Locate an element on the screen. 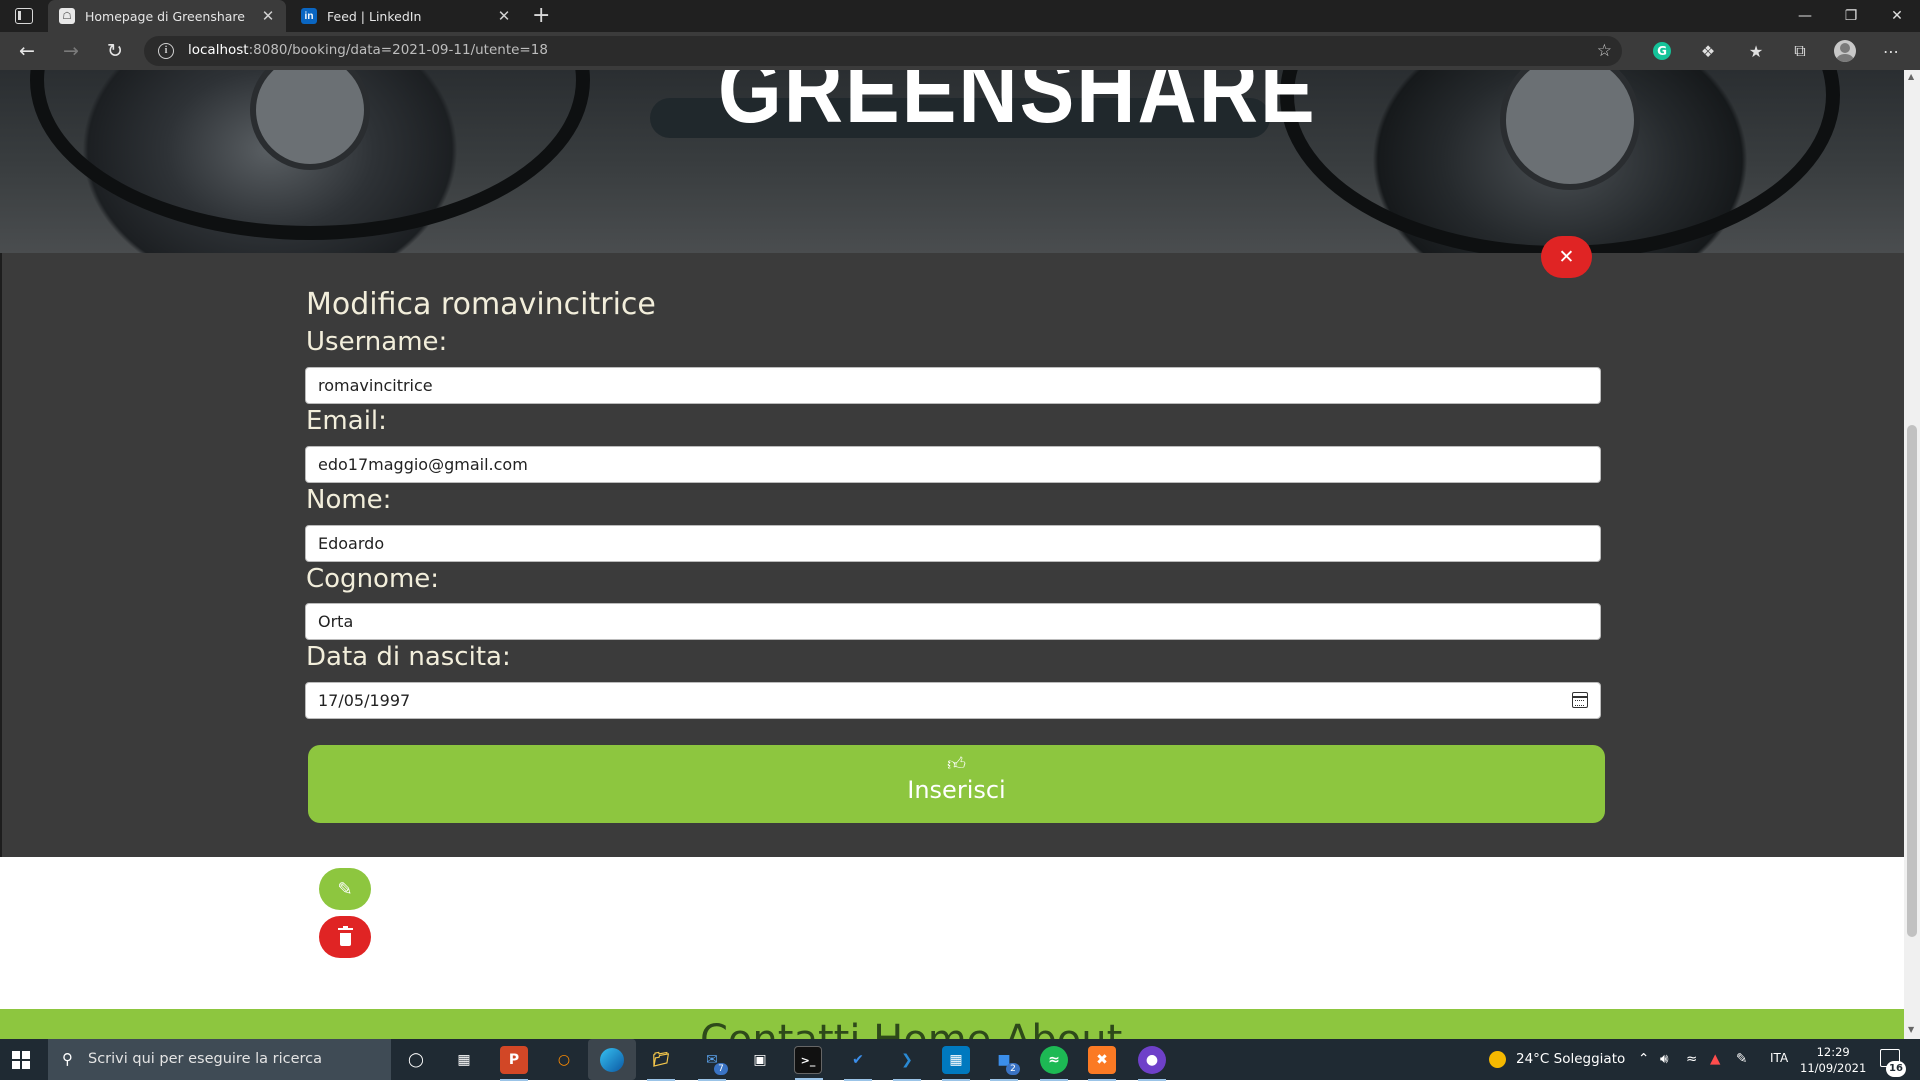 Image resolution: width=1920 pixels, height=1081 pixels. weather-icon is located at coordinates (1497, 1059).